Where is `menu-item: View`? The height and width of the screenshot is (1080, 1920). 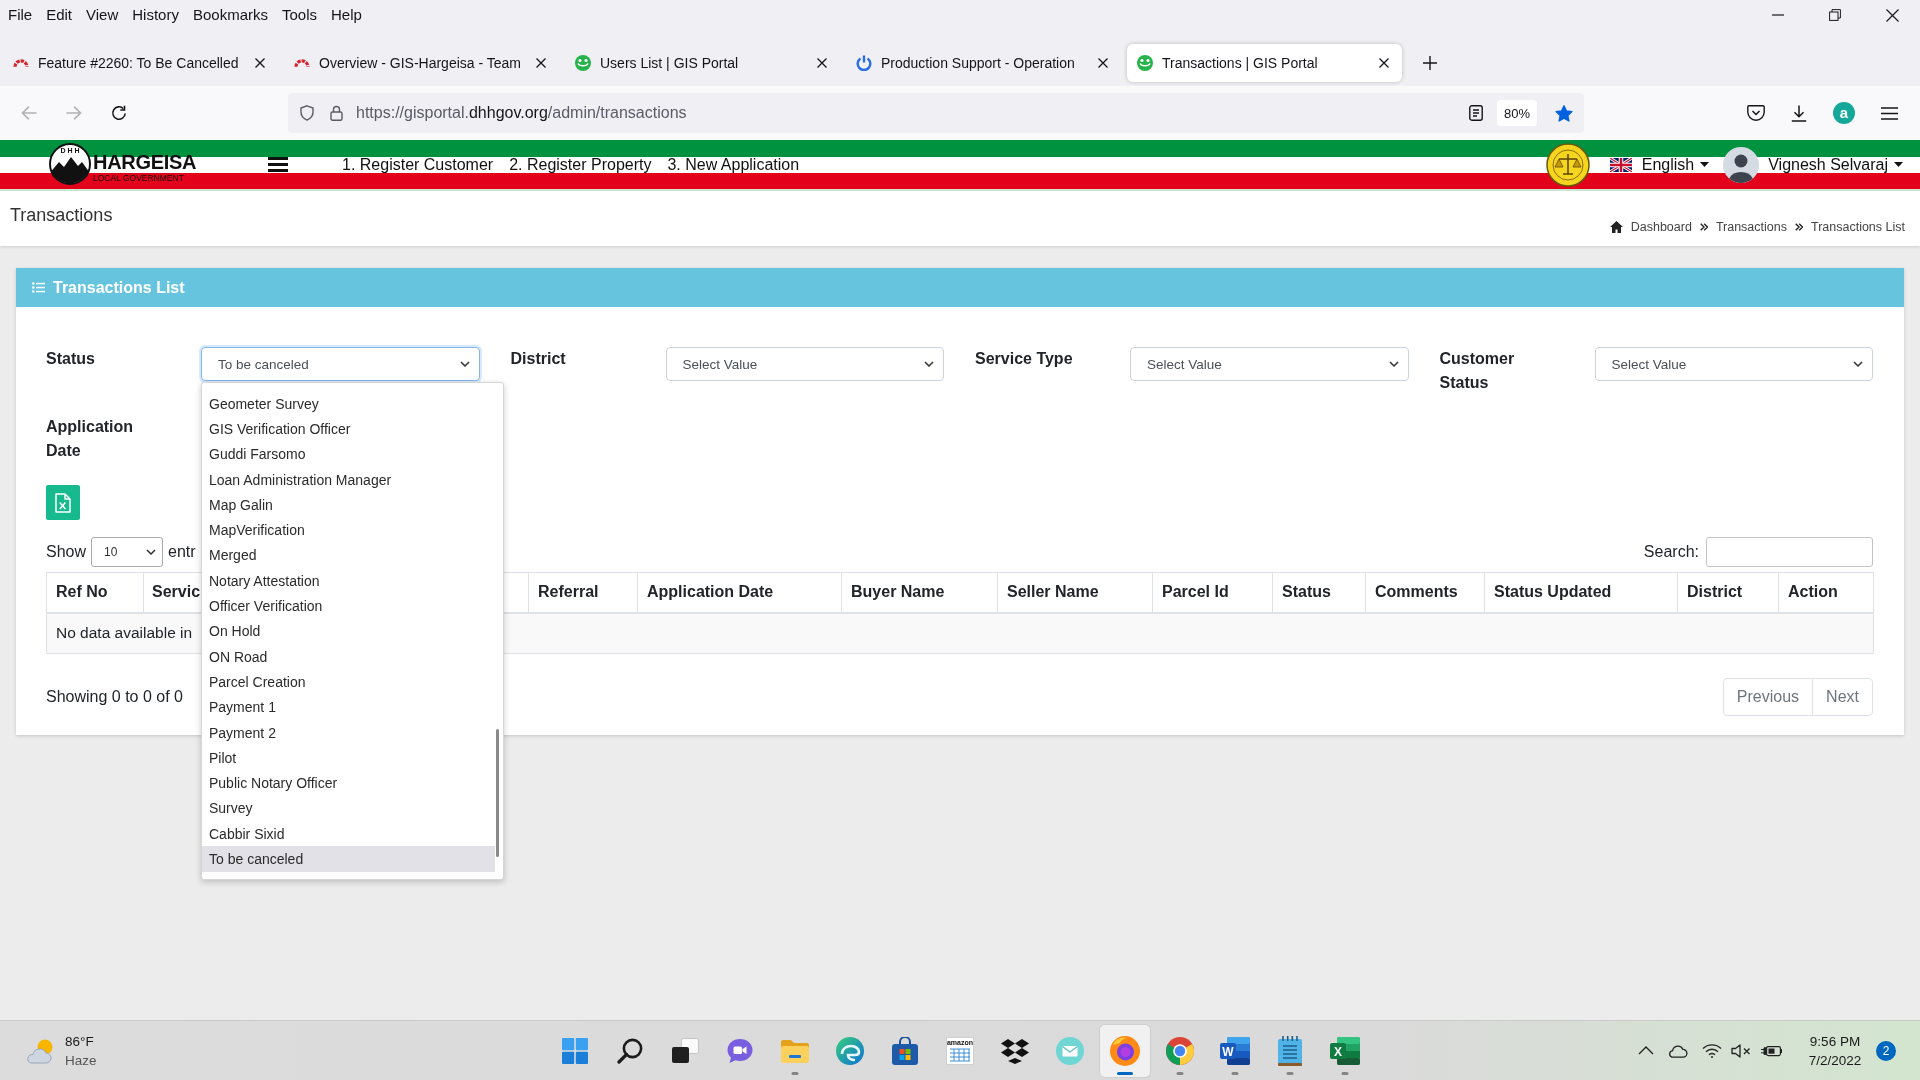
menu-item: View is located at coordinates (102, 15).